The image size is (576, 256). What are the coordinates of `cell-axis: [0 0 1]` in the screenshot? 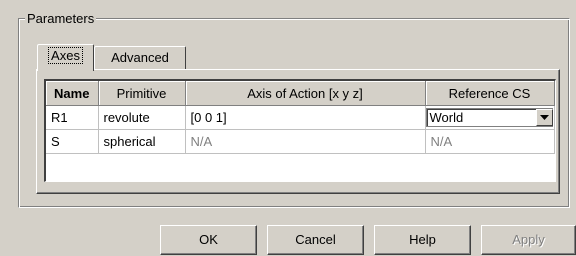 It's located at (305, 117).